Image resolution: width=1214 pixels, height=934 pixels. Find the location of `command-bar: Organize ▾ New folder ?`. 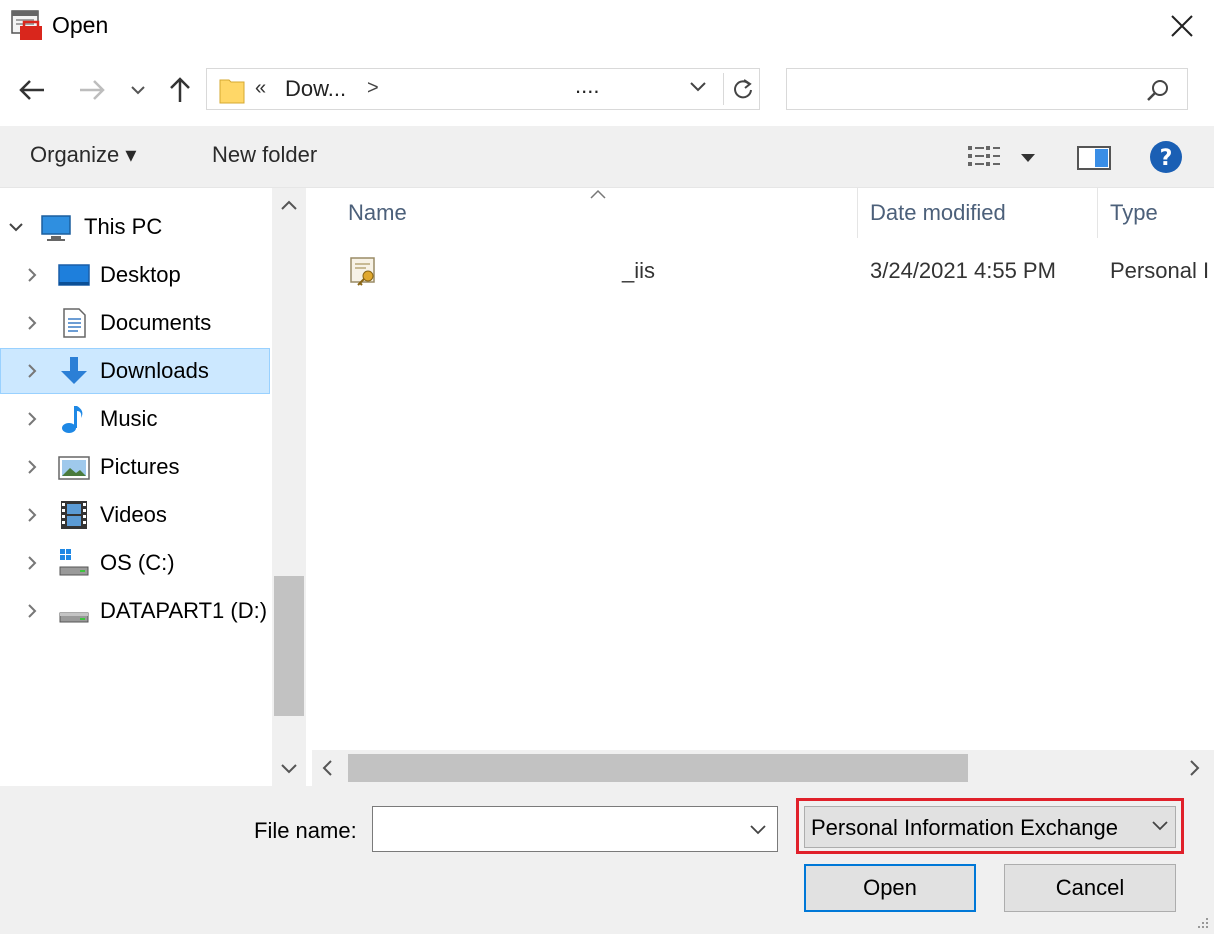

command-bar: Organize ▾ New folder ? is located at coordinates (607, 157).